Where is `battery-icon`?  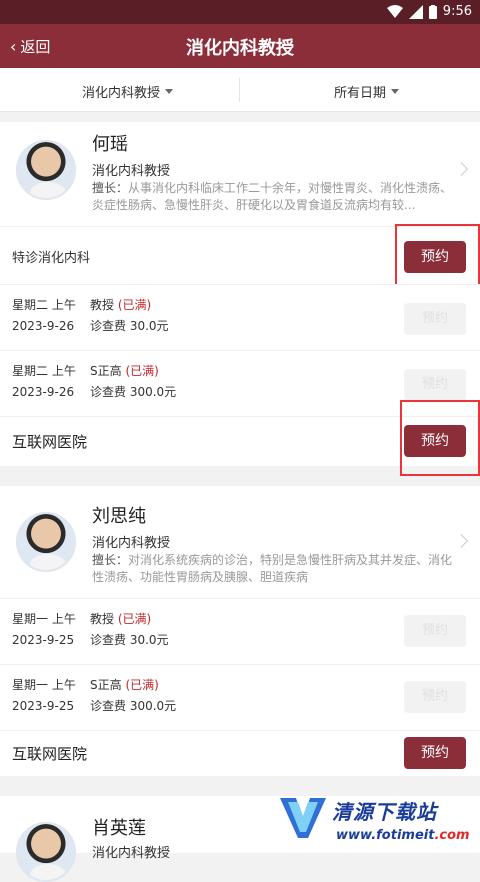
battery-icon is located at coordinates (432, 11).